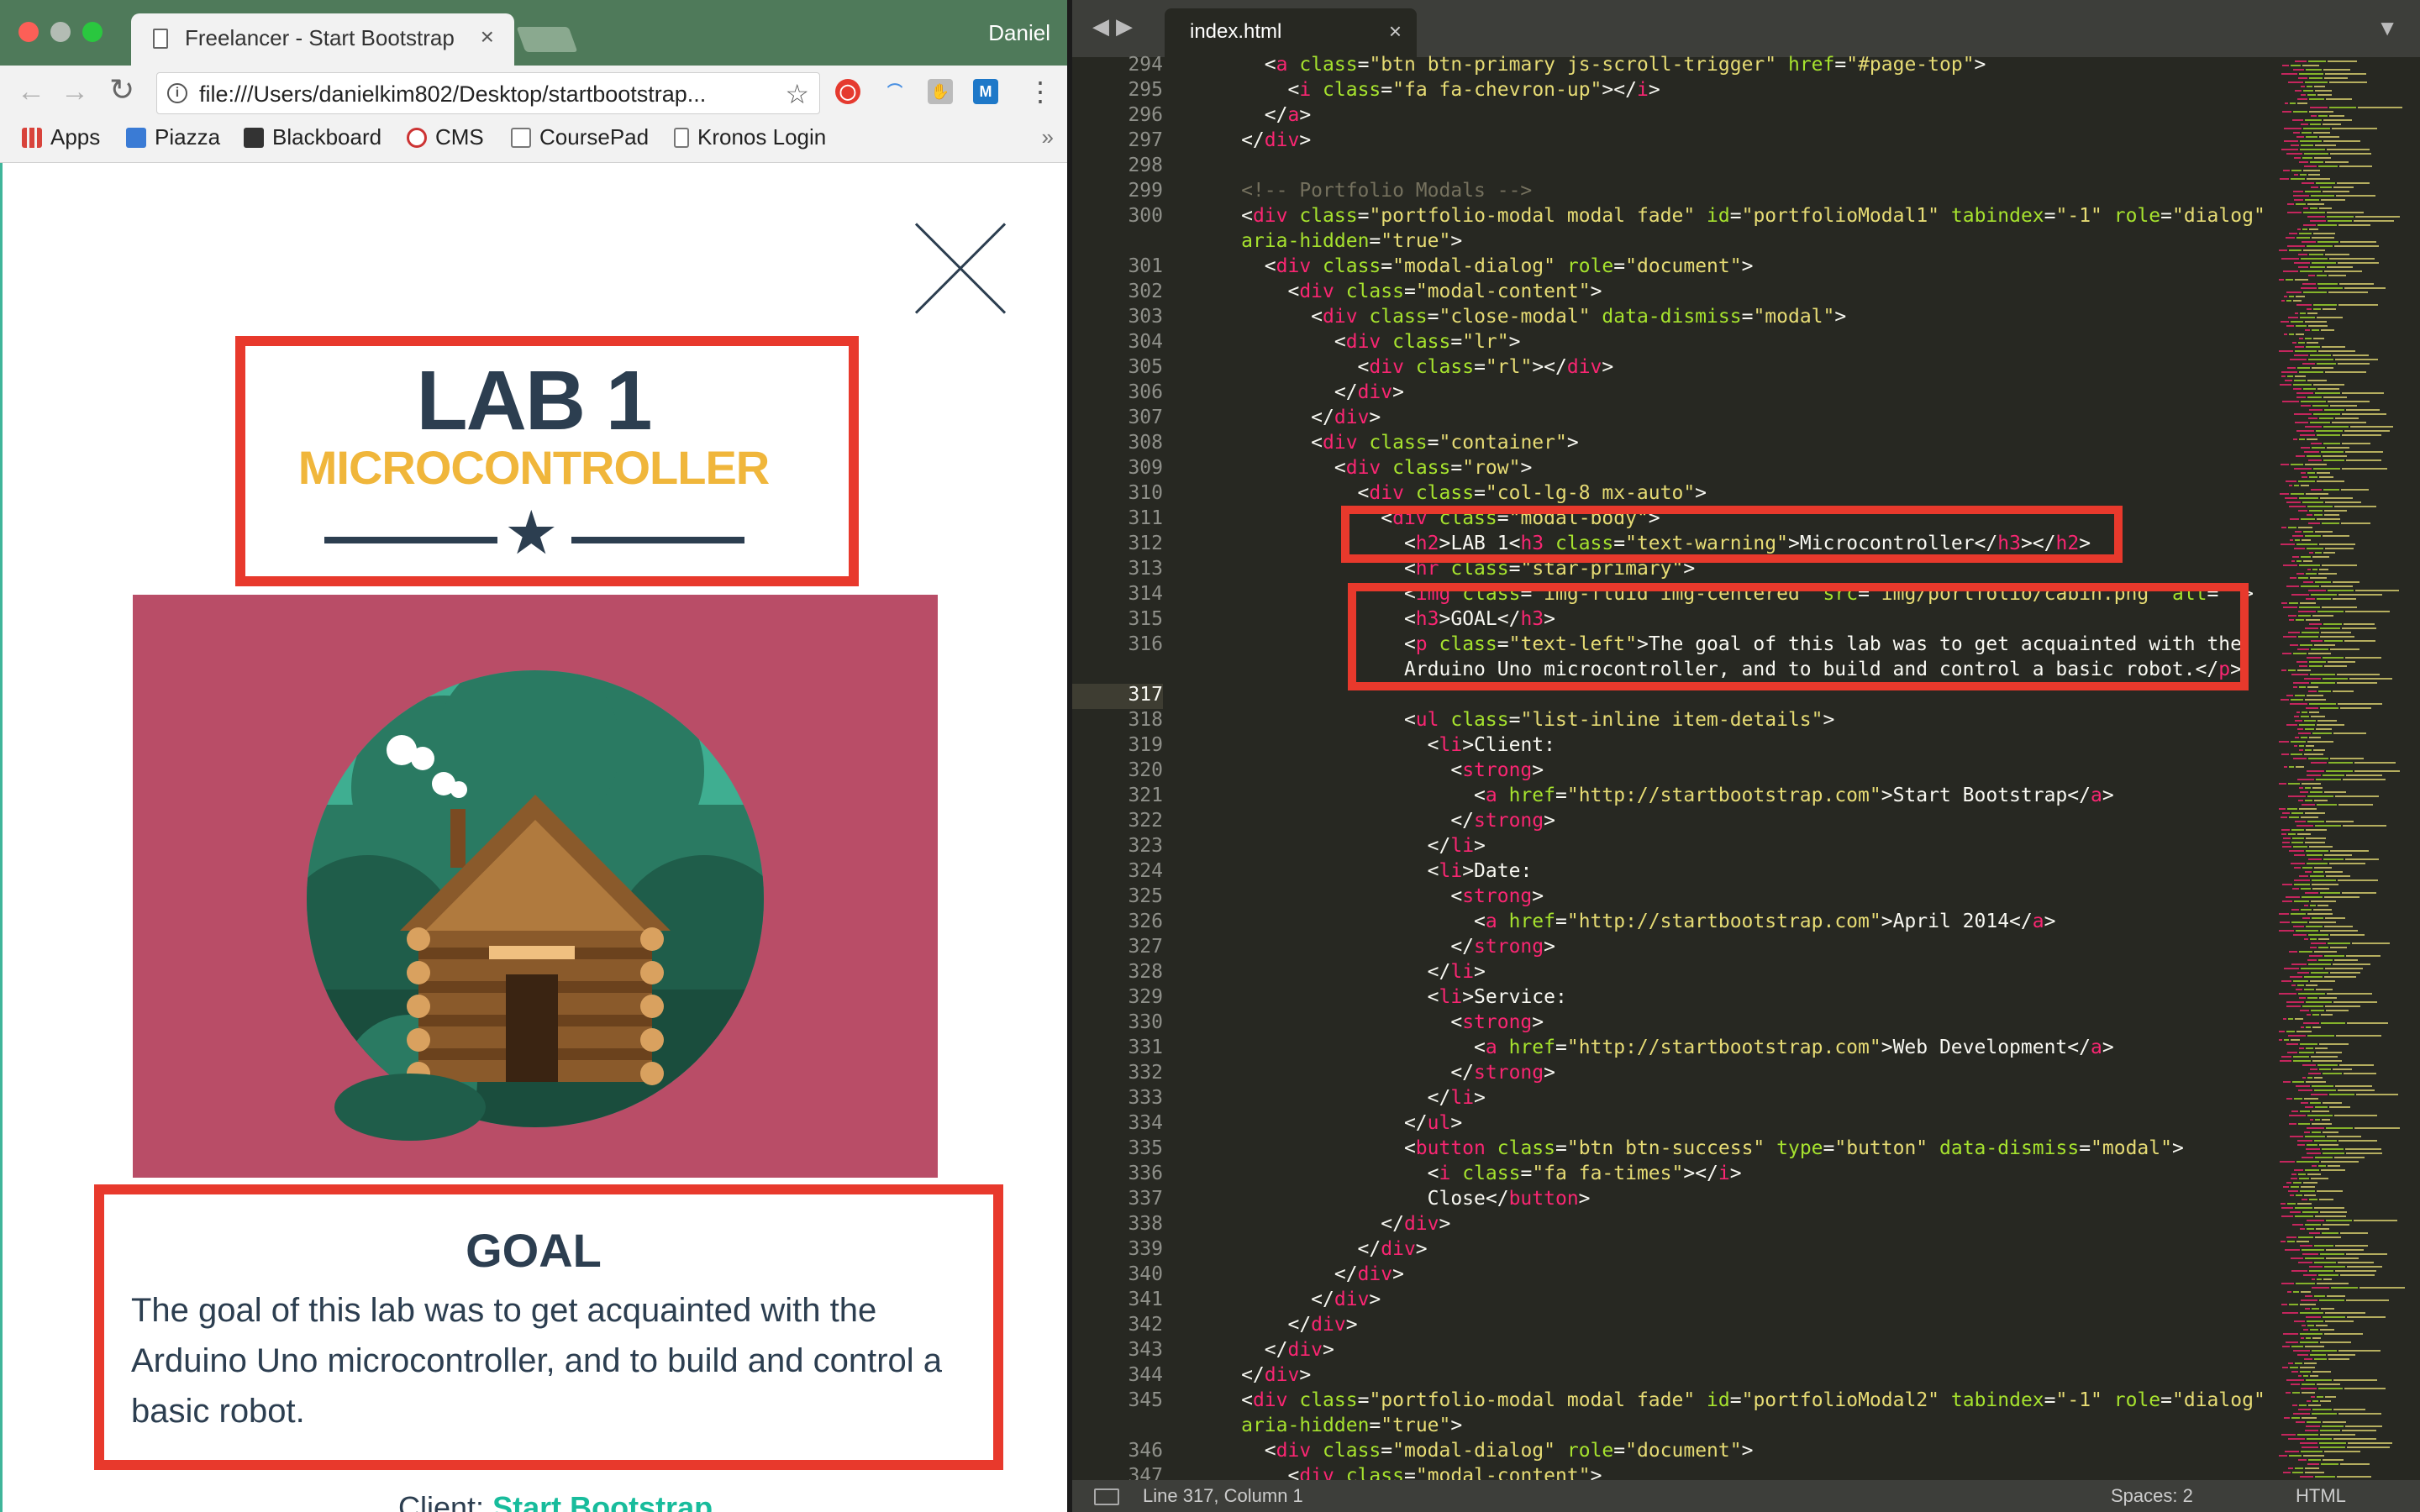 This screenshot has height=1512, width=2420. I want to click on code-line: Close</button>, so click(1381, 1199).